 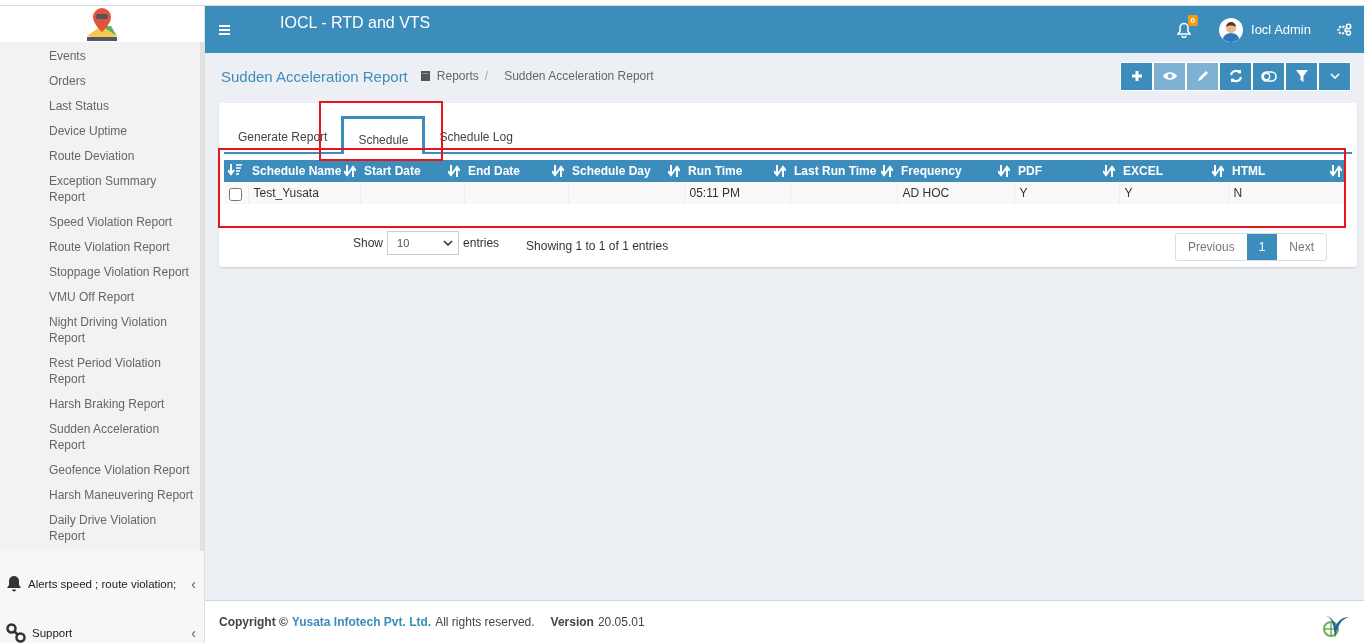 I want to click on toggle-icon, so click(x=1268, y=76).